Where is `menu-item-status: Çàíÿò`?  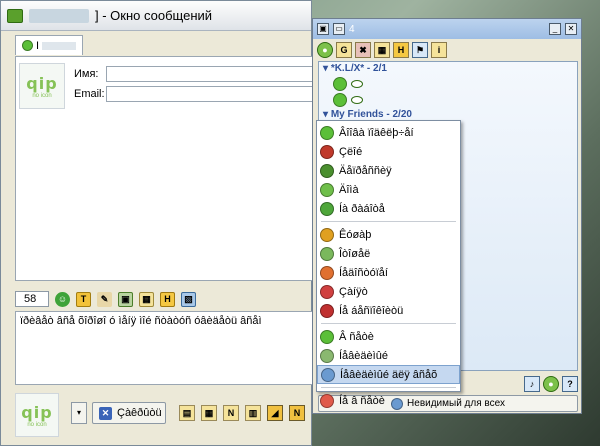 menu-item-status: Çàíÿò is located at coordinates (388, 291).